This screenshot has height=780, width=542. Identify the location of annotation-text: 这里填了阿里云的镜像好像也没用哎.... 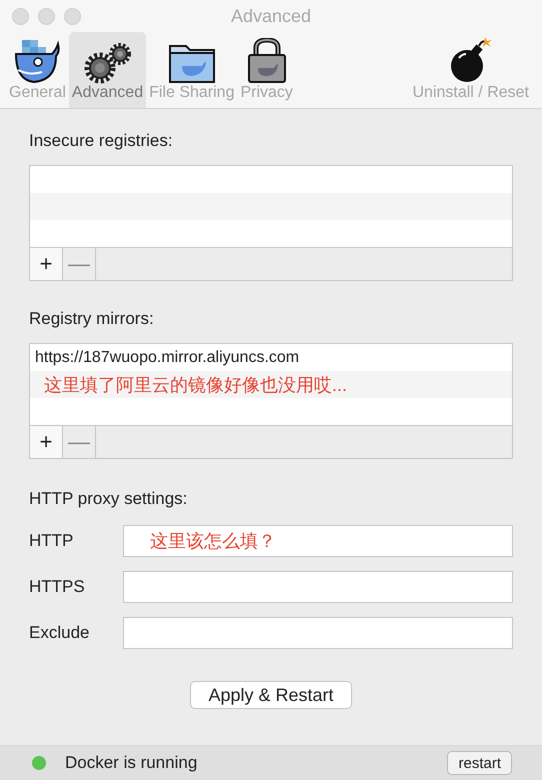
(195, 385).